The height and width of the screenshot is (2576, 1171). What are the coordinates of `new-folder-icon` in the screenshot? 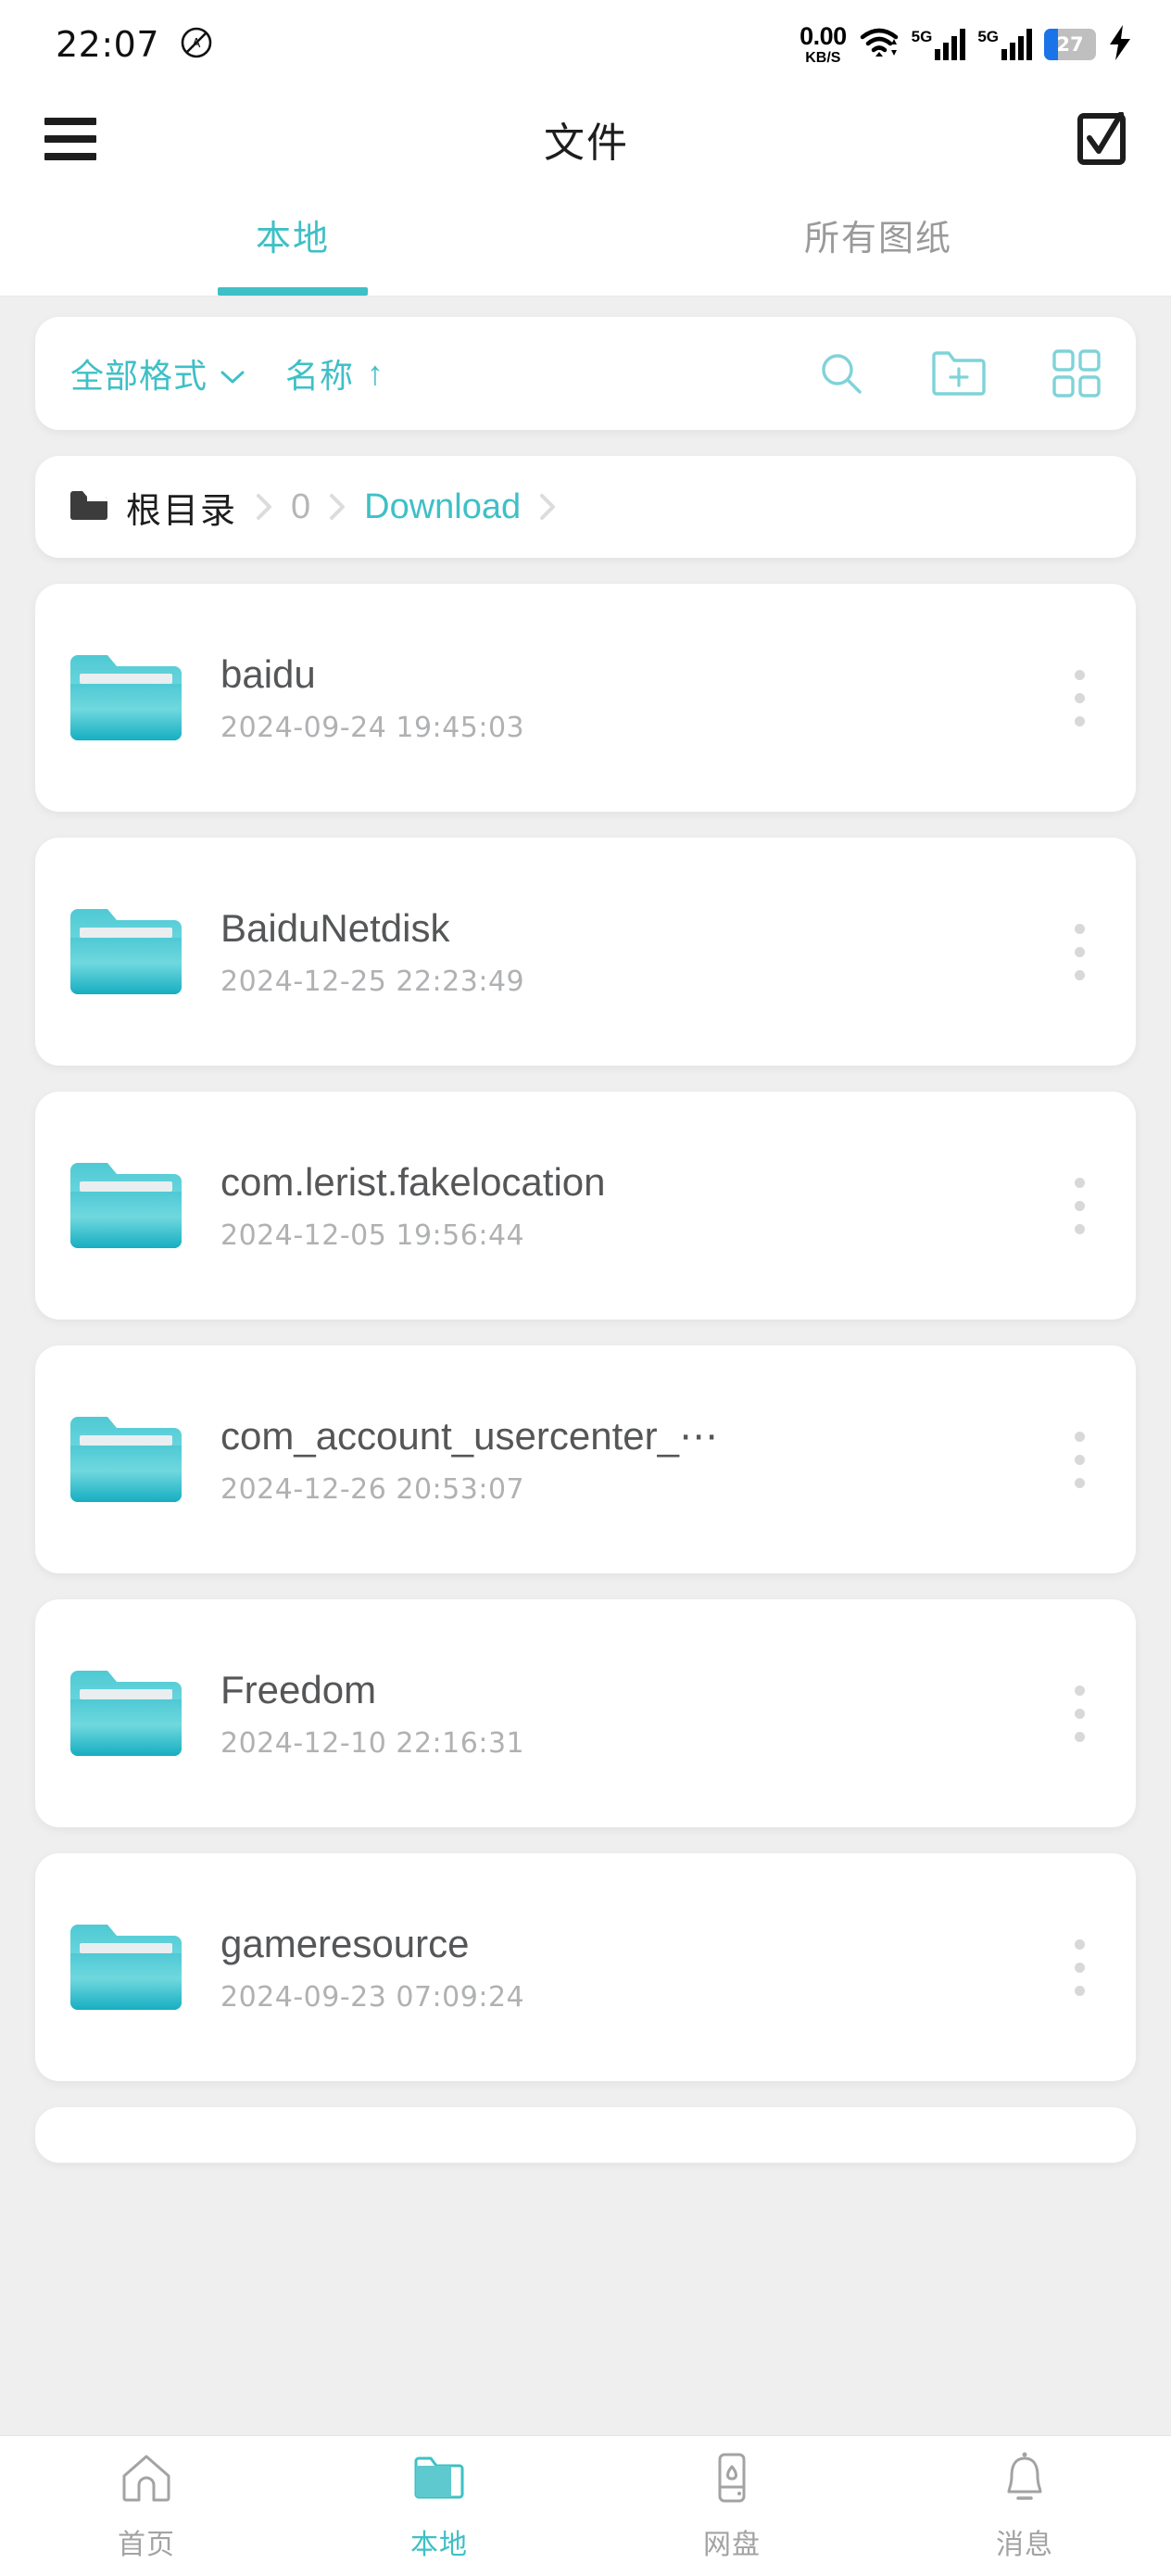 It's located at (959, 373).